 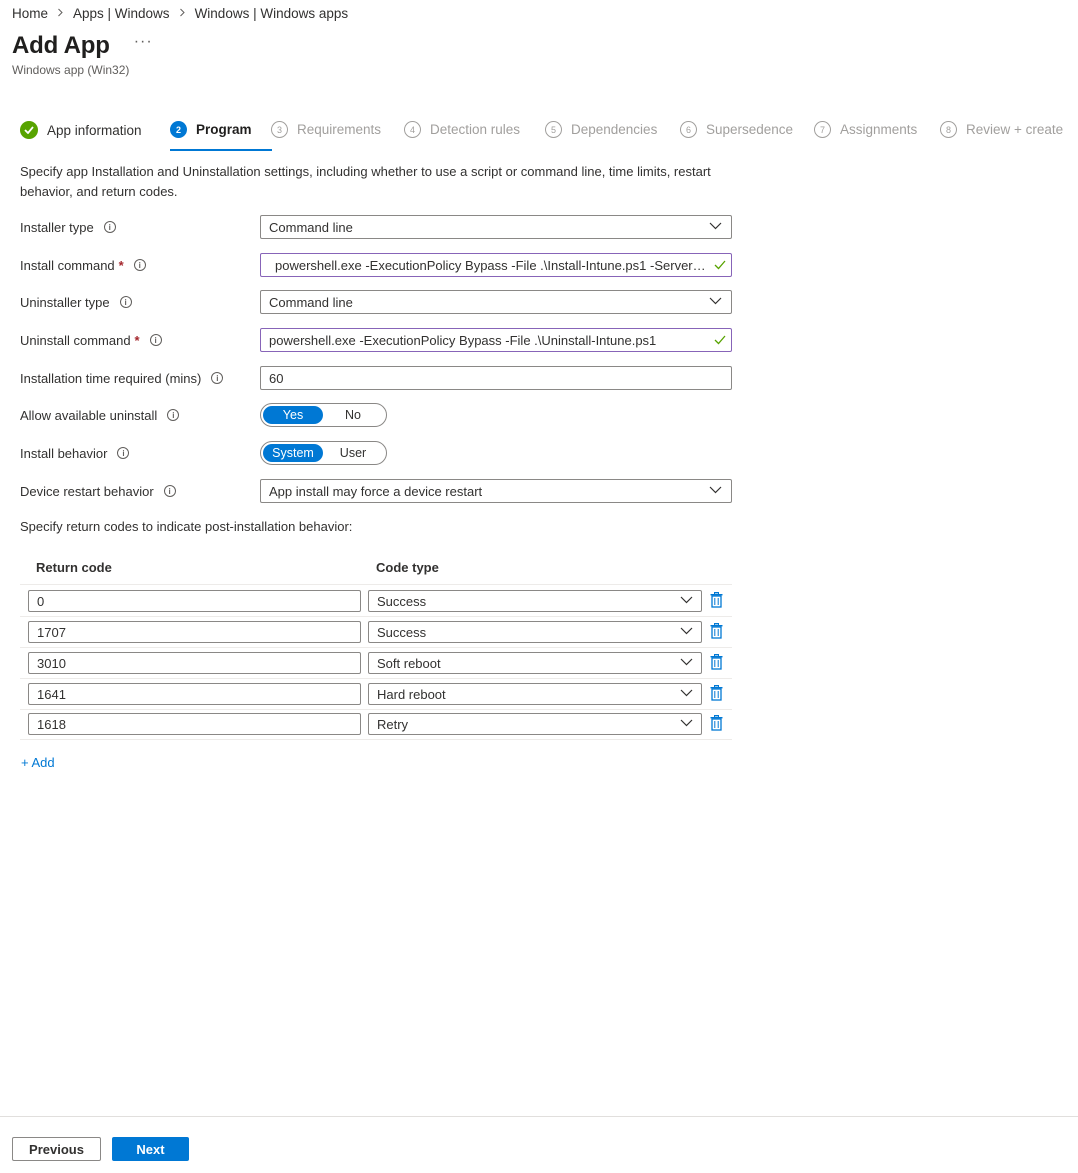 I want to click on allow-uninstall-row: Allow available uninstall i Yes No, so click(x=376, y=415).